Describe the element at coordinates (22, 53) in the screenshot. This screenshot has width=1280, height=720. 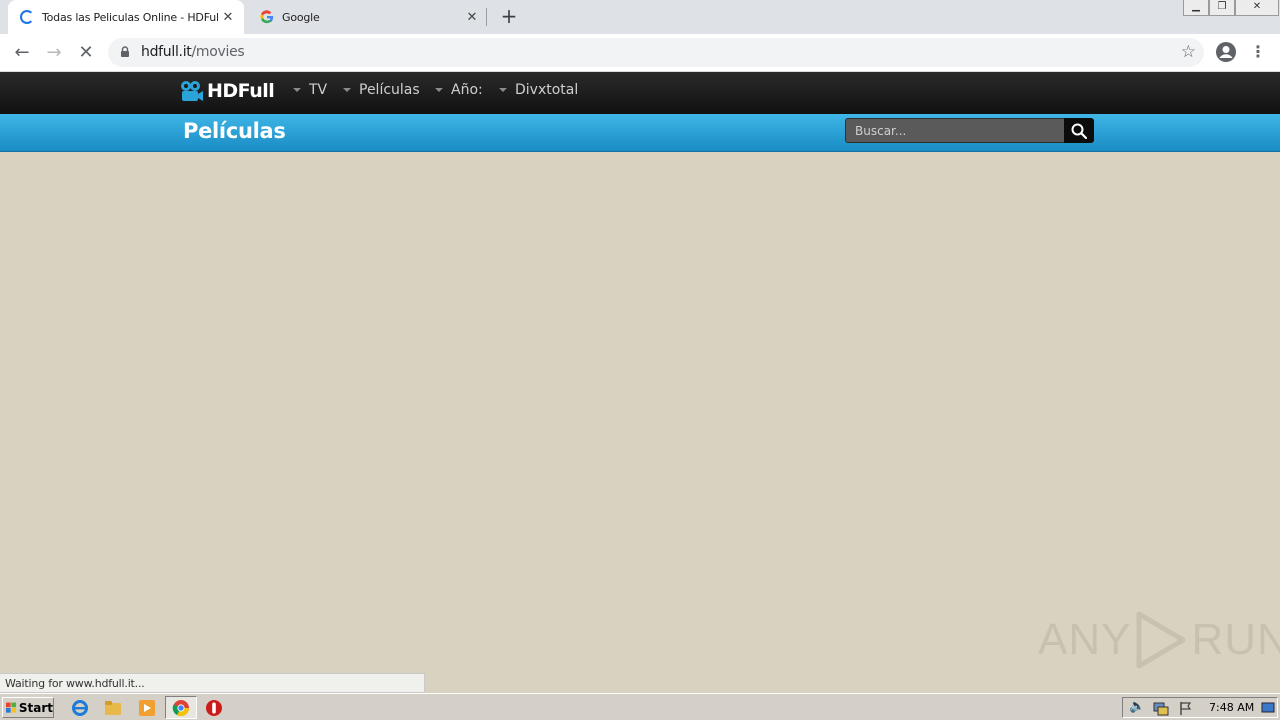
I see `back-button: ←` at that location.